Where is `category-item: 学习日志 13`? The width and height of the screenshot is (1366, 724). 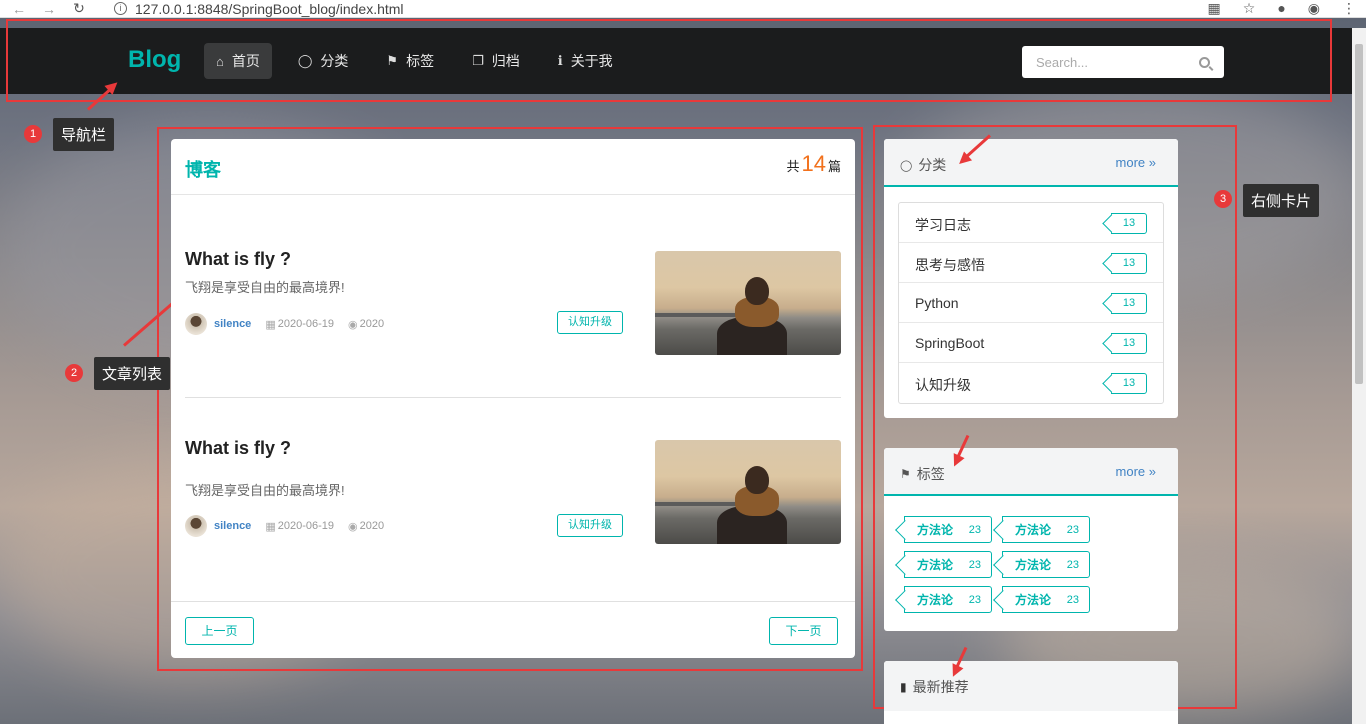
category-item: 学习日志 13 is located at coordinates (1031, 223).